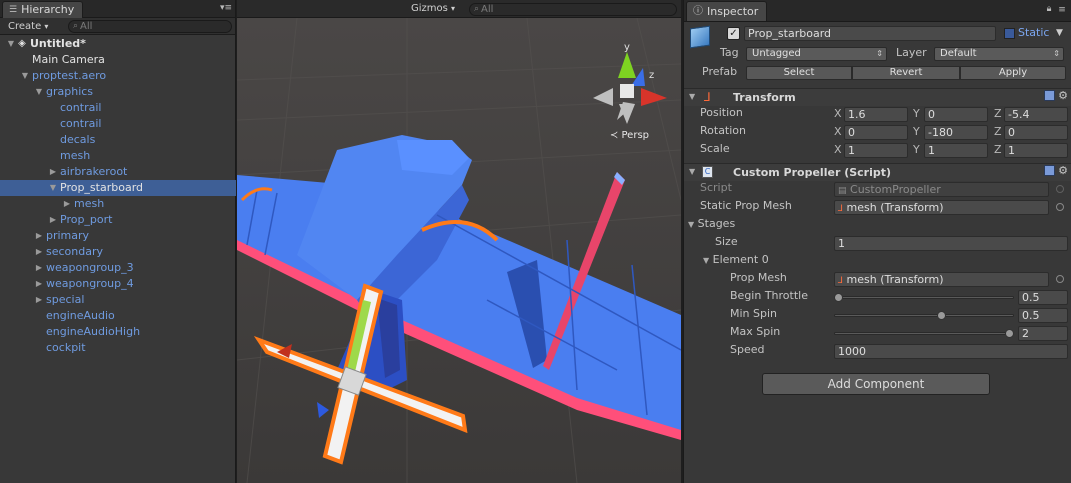 Image resolution: width=1071 pixels, height=483 pixels. Describe the element at coordinates (870, 33) in the screenshot. I see `object-name-field: Prop_starboard` at that location.